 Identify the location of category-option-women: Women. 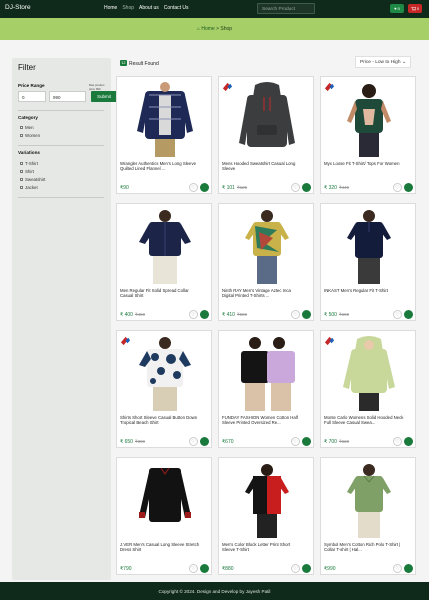
(30, 135).